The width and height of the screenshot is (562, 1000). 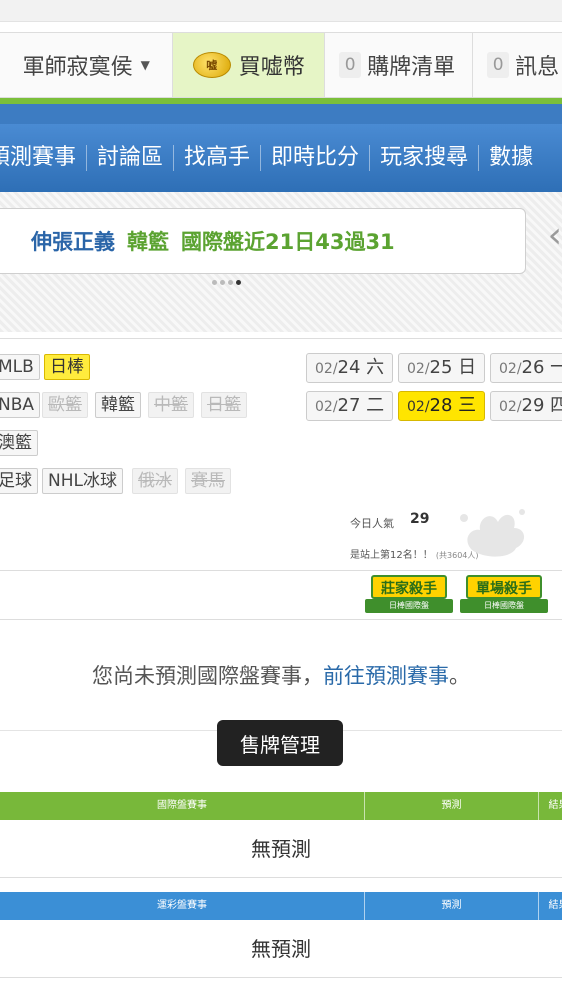 I want to click on date-button: 02/25 日, so click(x=442, y=368).